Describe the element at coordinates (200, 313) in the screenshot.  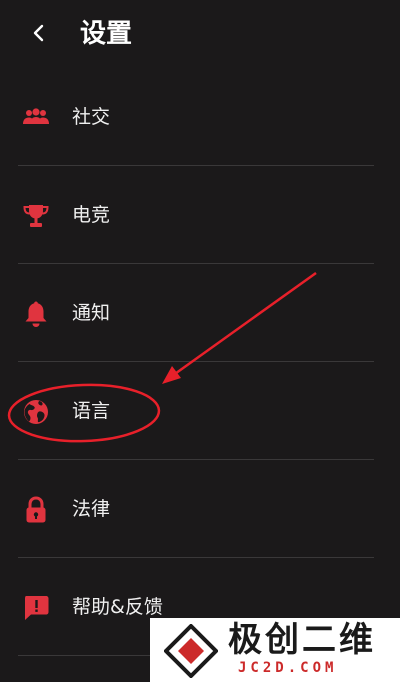
I see `menu-item-notifications: 通知` at that location.